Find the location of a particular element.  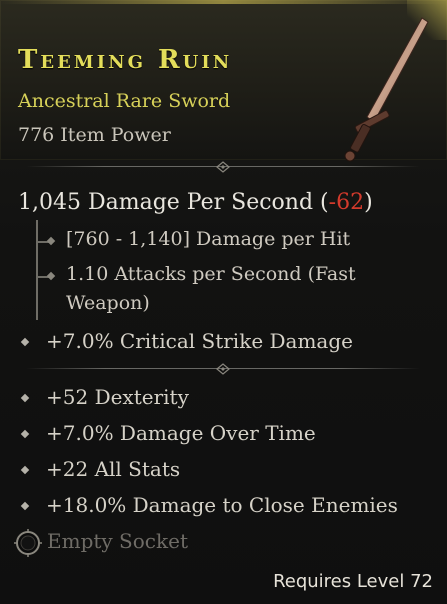

item-name: Teeming Ruin is located at coordinates (125, 60).